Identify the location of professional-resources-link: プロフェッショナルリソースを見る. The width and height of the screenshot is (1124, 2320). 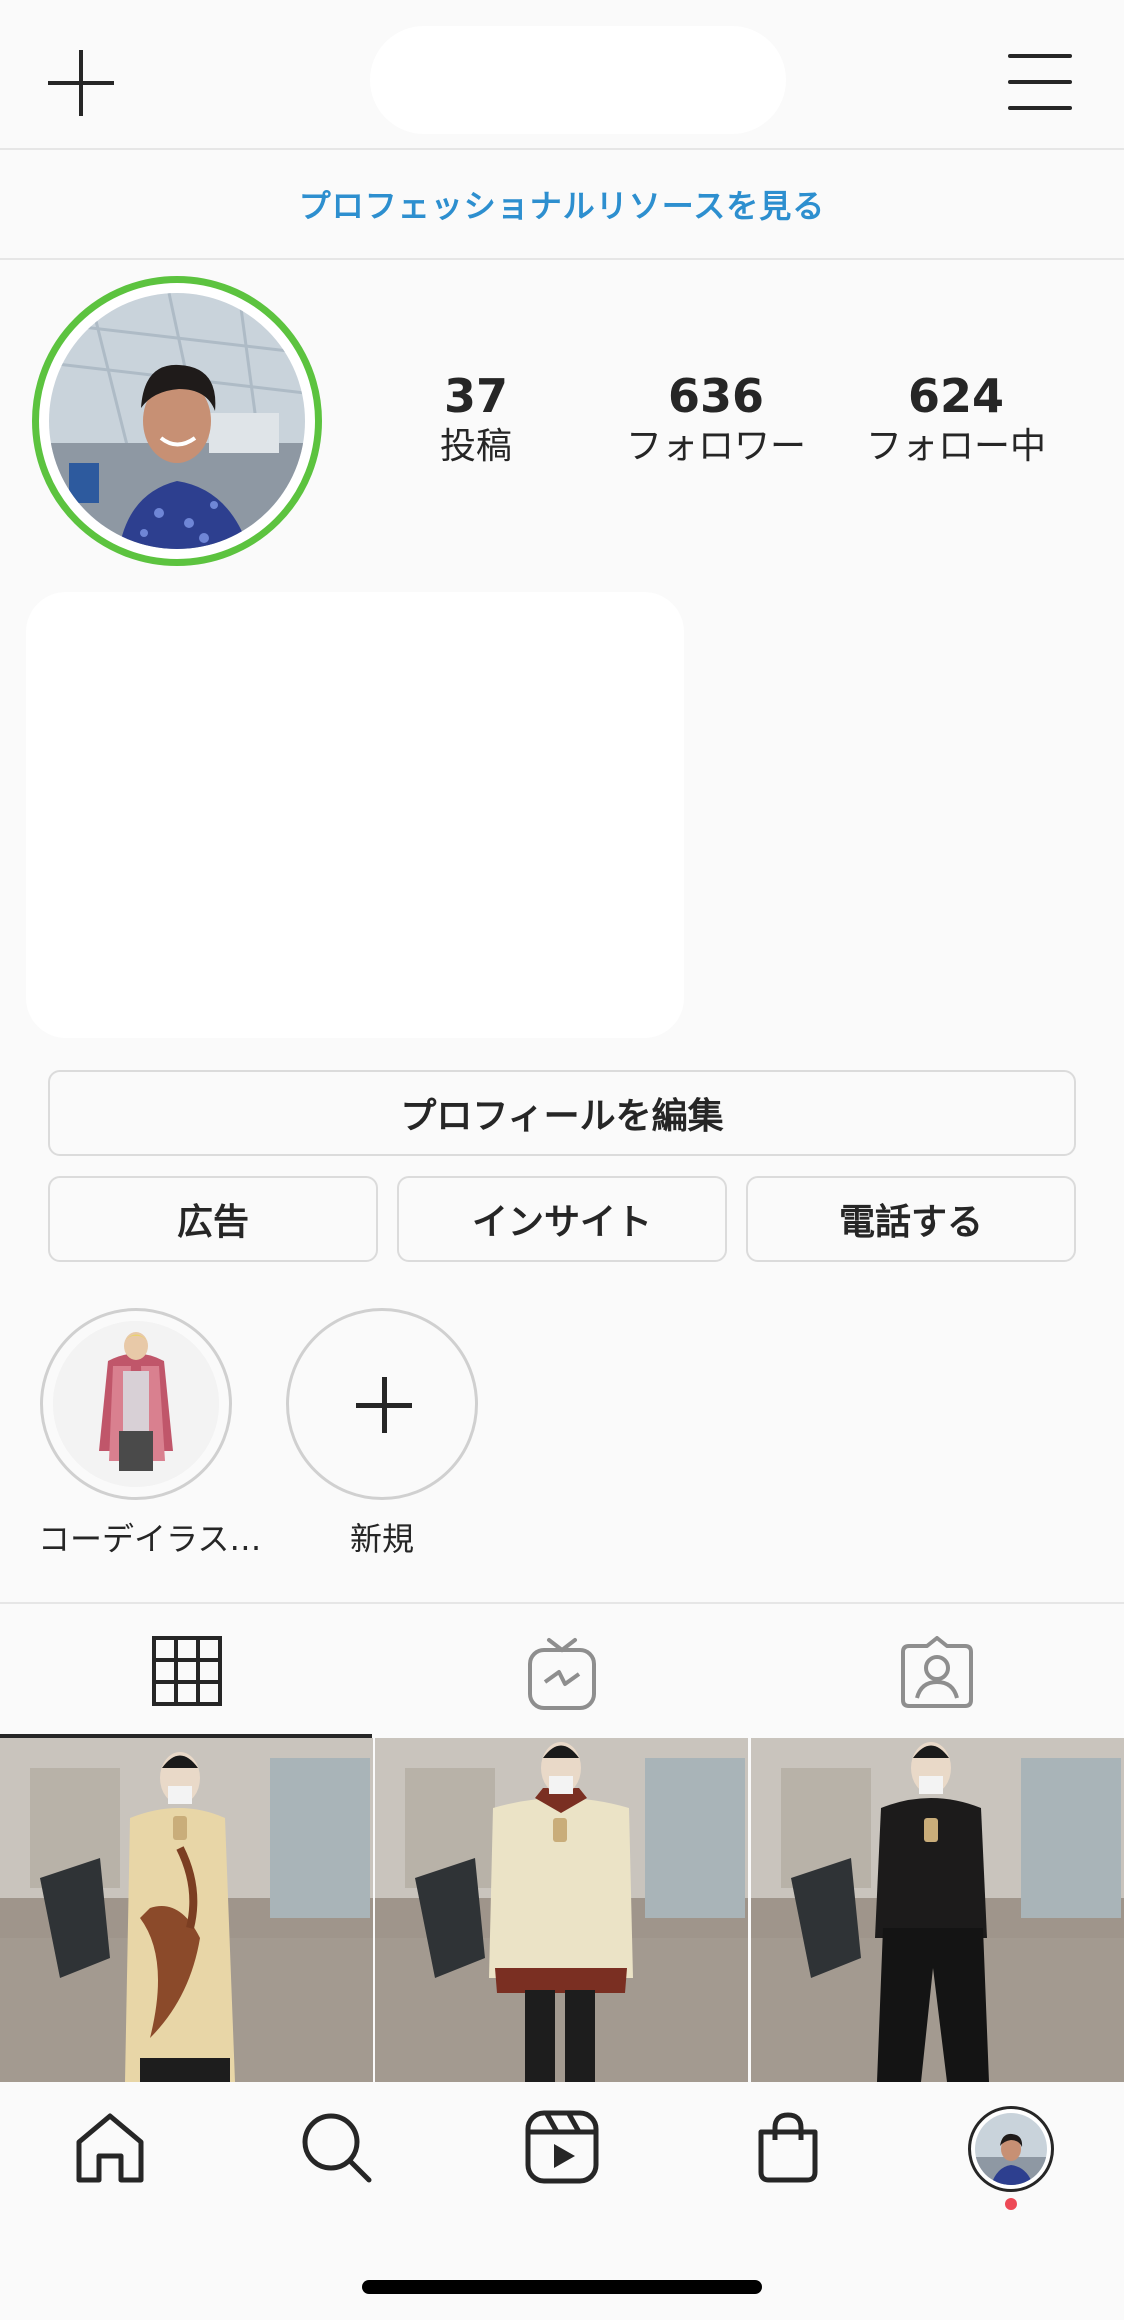
(562, 204).